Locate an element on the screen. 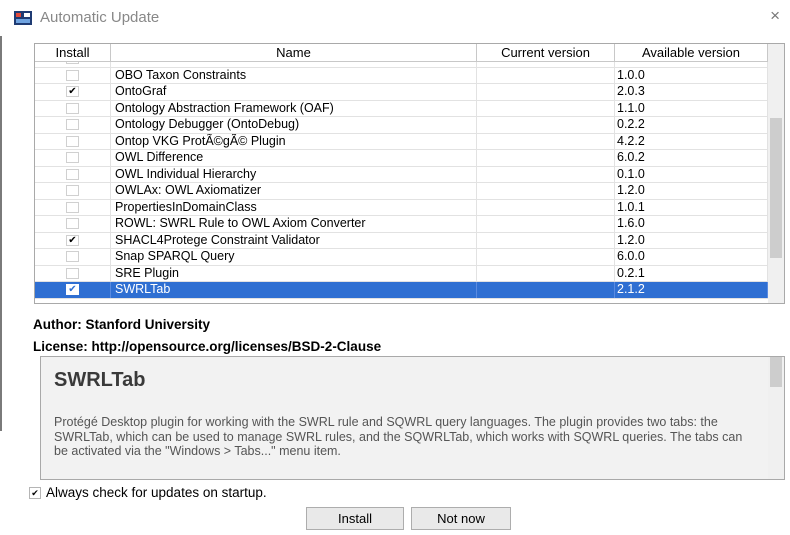 This screenshot has height=535, width=790. table-row: Ontop VKG ProtÃ©gÃ© Plugin 4.2.2 is located at coordinates (401, 141).